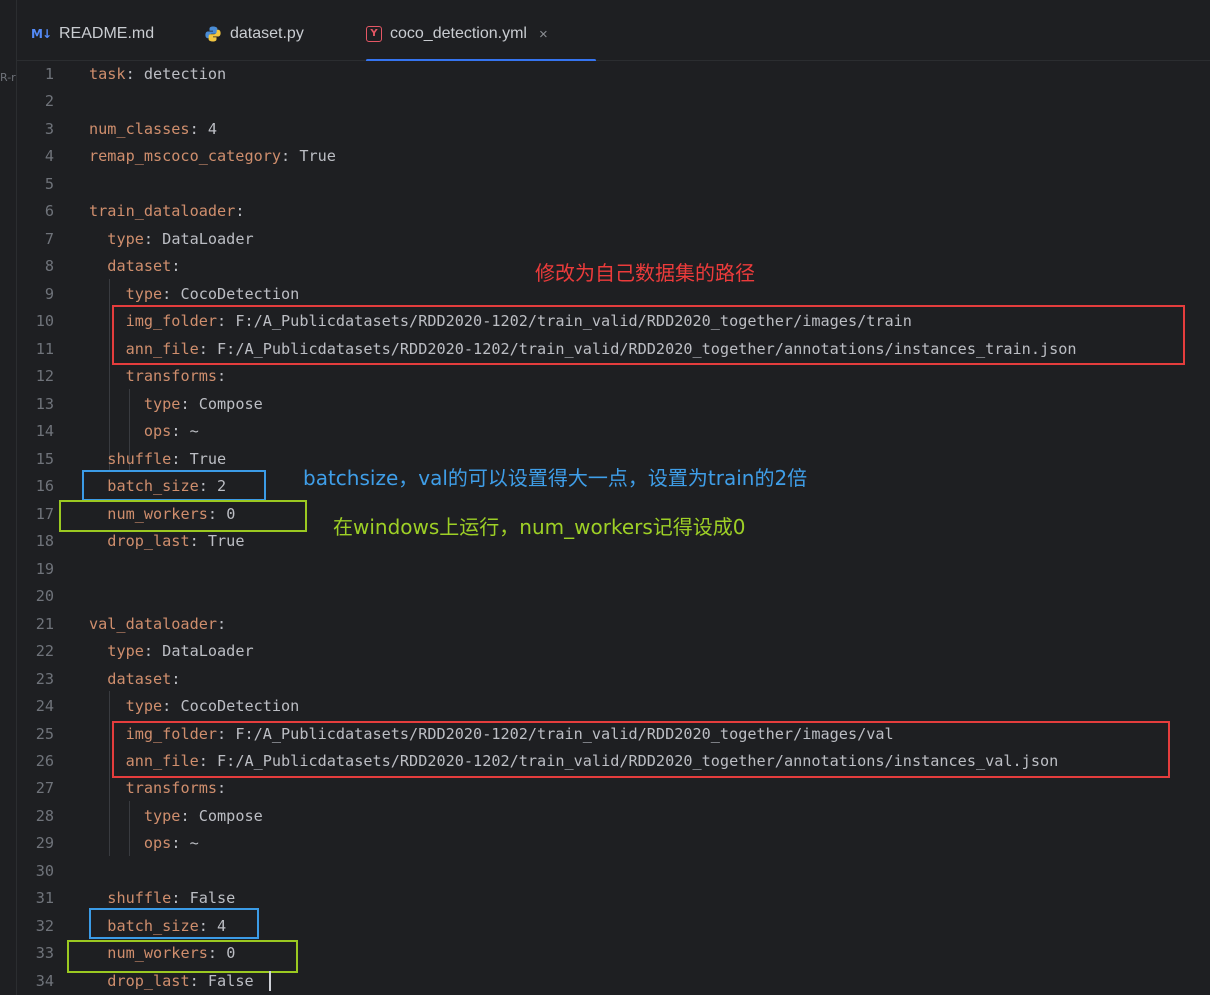 The image size is (1210, 995). I want to click on close-icon: ×, so click(543, 34).